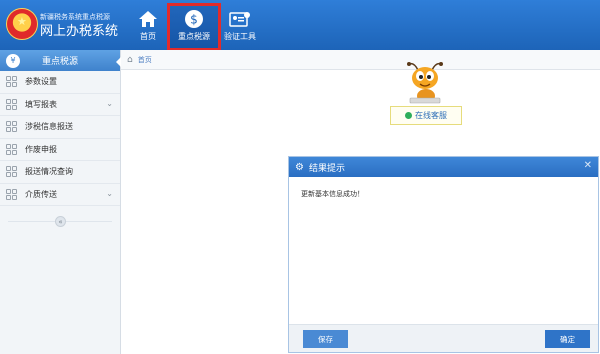 The height and width of the screenshot is (354, 600). Describe the element at coordinates (299, 167) in the screenshot. I see `gear-icon: ⚙` at that location.